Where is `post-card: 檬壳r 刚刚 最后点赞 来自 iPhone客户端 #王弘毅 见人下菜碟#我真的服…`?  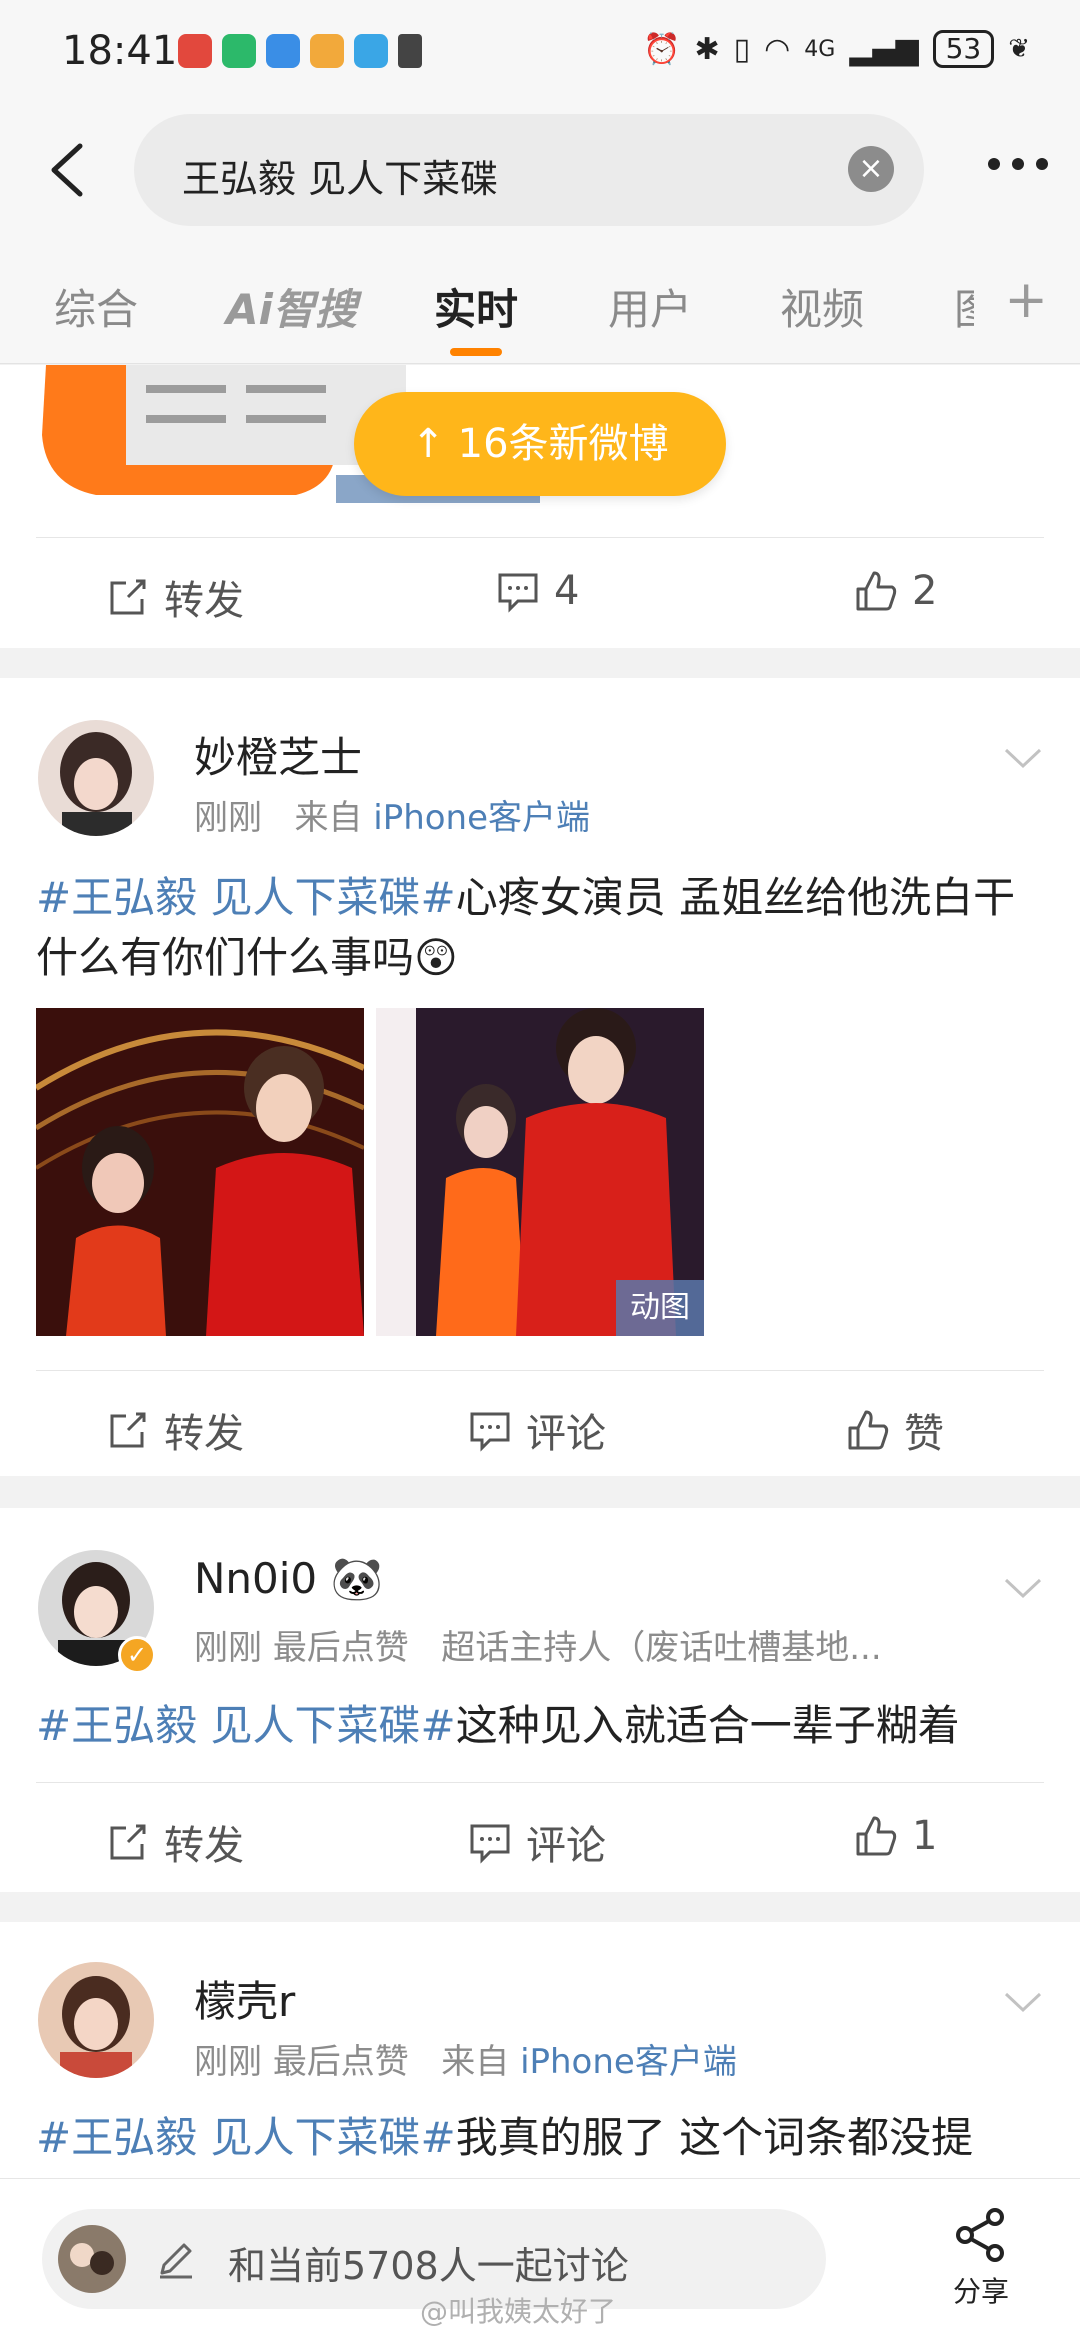
post-card: 檬壳r 刚刚 最后点赞 来自 iPhone客户端 #王弘毅 见人下菜碟#我真的服… is located at coordinates (540, 2050).